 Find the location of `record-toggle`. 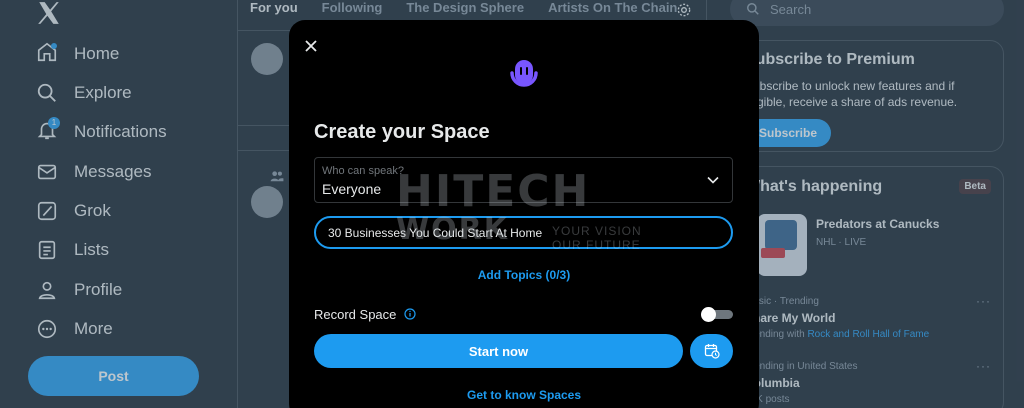

record-toggle is located at coordinates (717, 314).